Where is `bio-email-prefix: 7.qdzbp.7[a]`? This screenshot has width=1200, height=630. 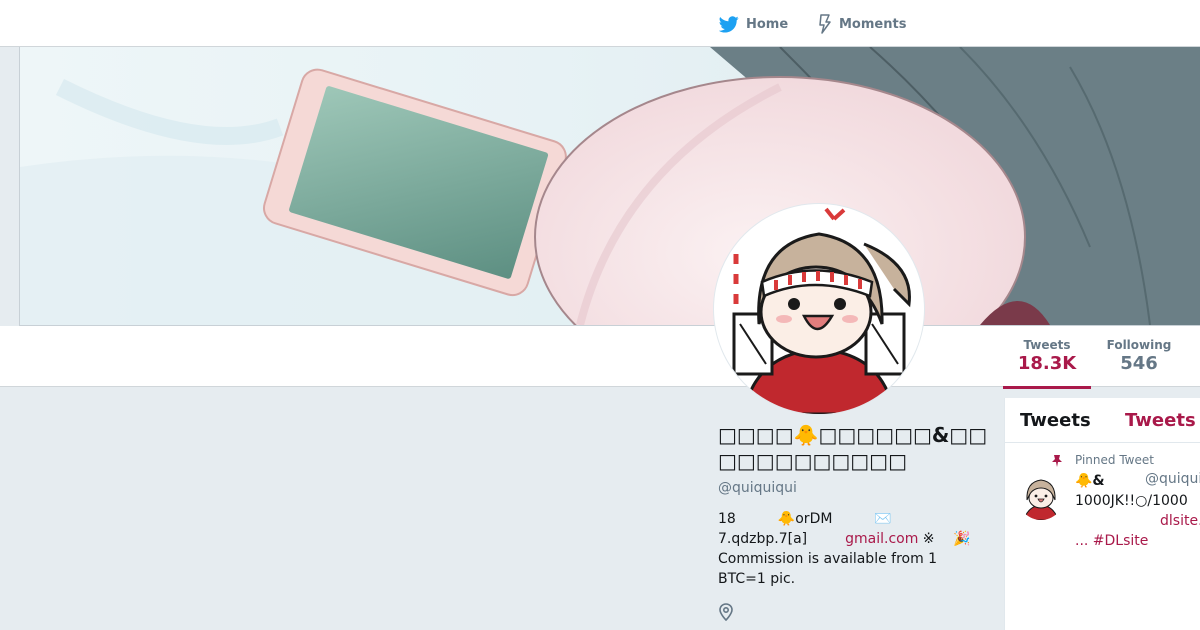
bio-email-prefix: 7.qdzbp.7[a] is located at coordinates (763, 539).